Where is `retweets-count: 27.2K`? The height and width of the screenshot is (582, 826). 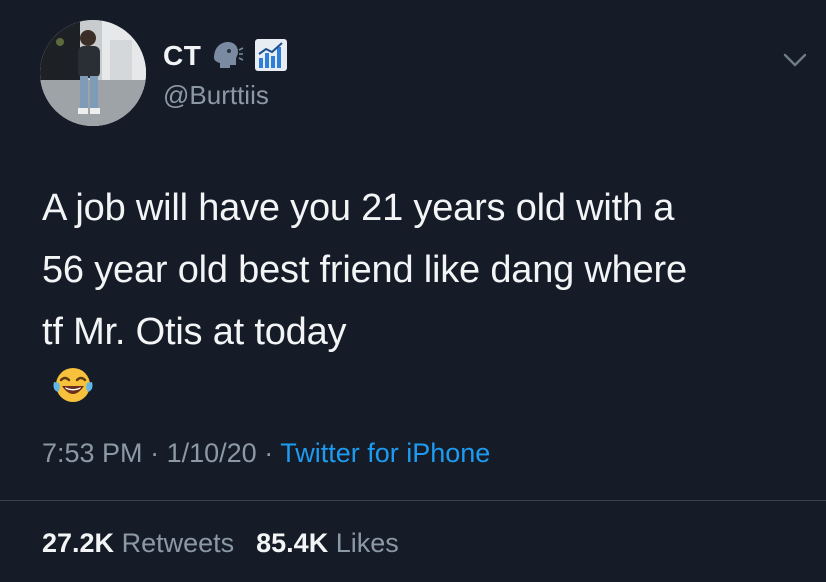 retweets-count: 27.2K is located at coordinates (78, 543).